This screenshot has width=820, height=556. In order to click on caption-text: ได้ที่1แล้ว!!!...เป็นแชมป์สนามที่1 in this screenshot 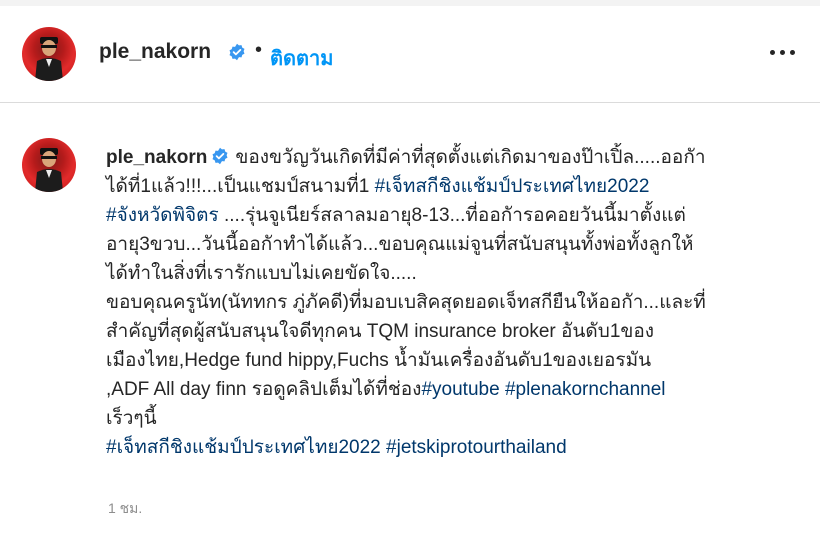, I will do `click(240, 186)`.